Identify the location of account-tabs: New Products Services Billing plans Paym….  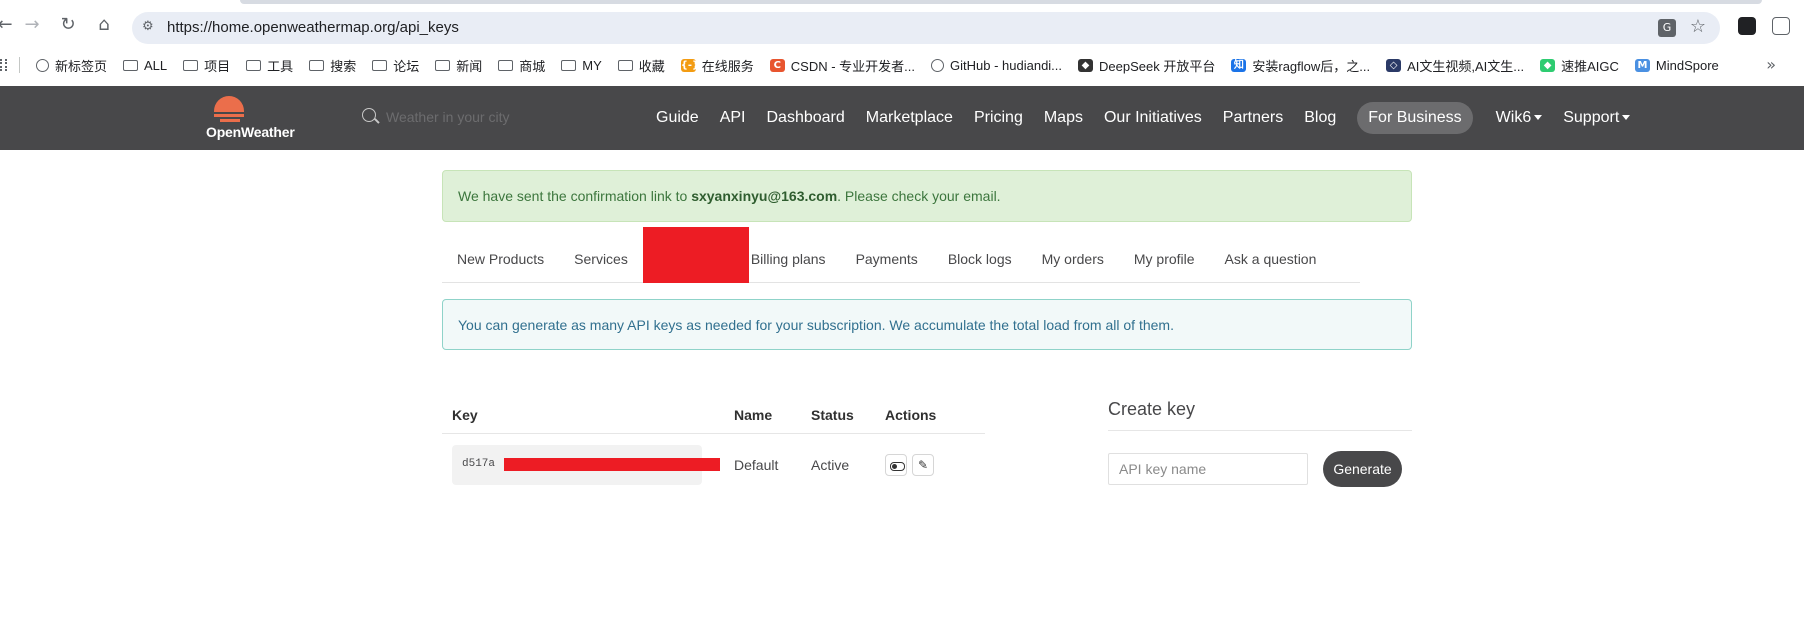
(901, 255).